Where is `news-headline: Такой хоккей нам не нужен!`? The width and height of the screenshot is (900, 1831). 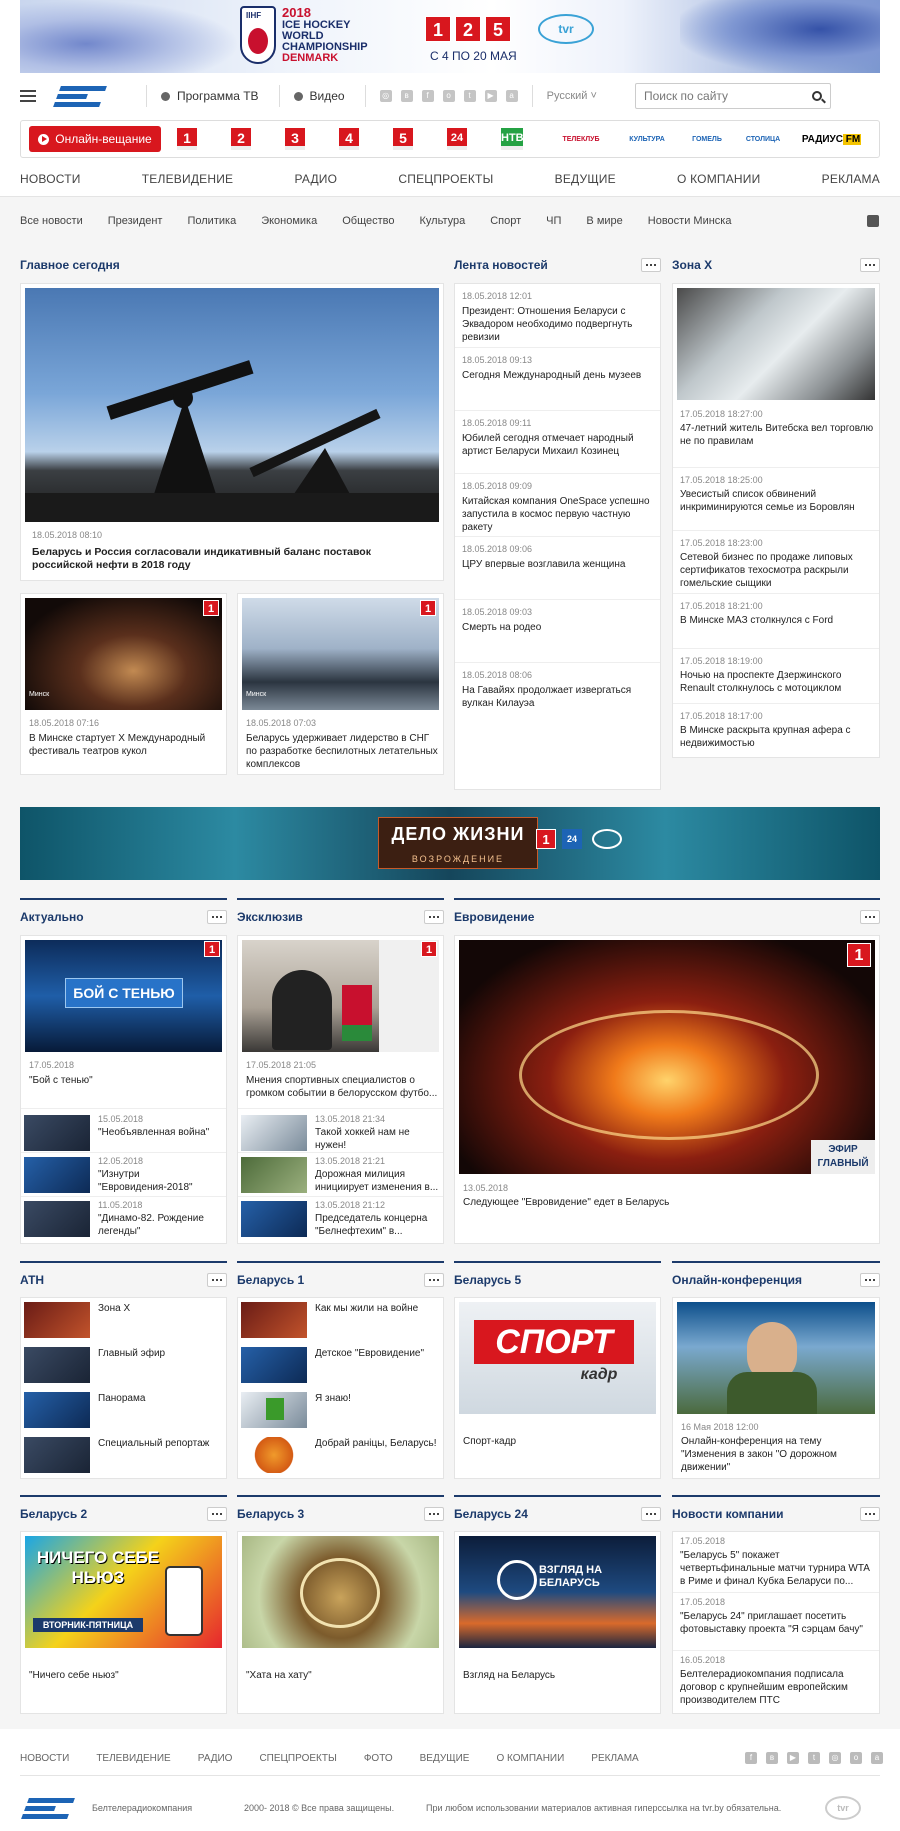 news-headline: Такой хоккей нам не нужен! is located at coordinates (377, 1139).